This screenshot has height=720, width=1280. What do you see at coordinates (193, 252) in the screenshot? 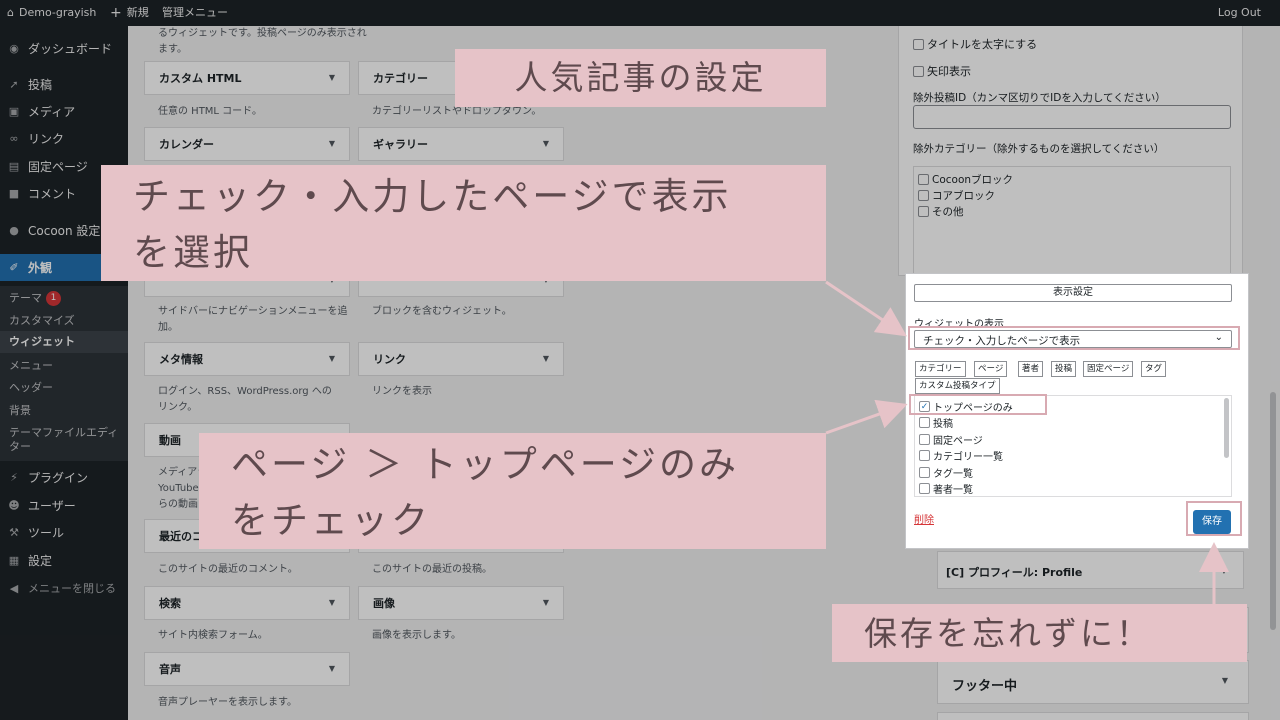
I see `callout-line: を選択` at bounding box center [193, 252].